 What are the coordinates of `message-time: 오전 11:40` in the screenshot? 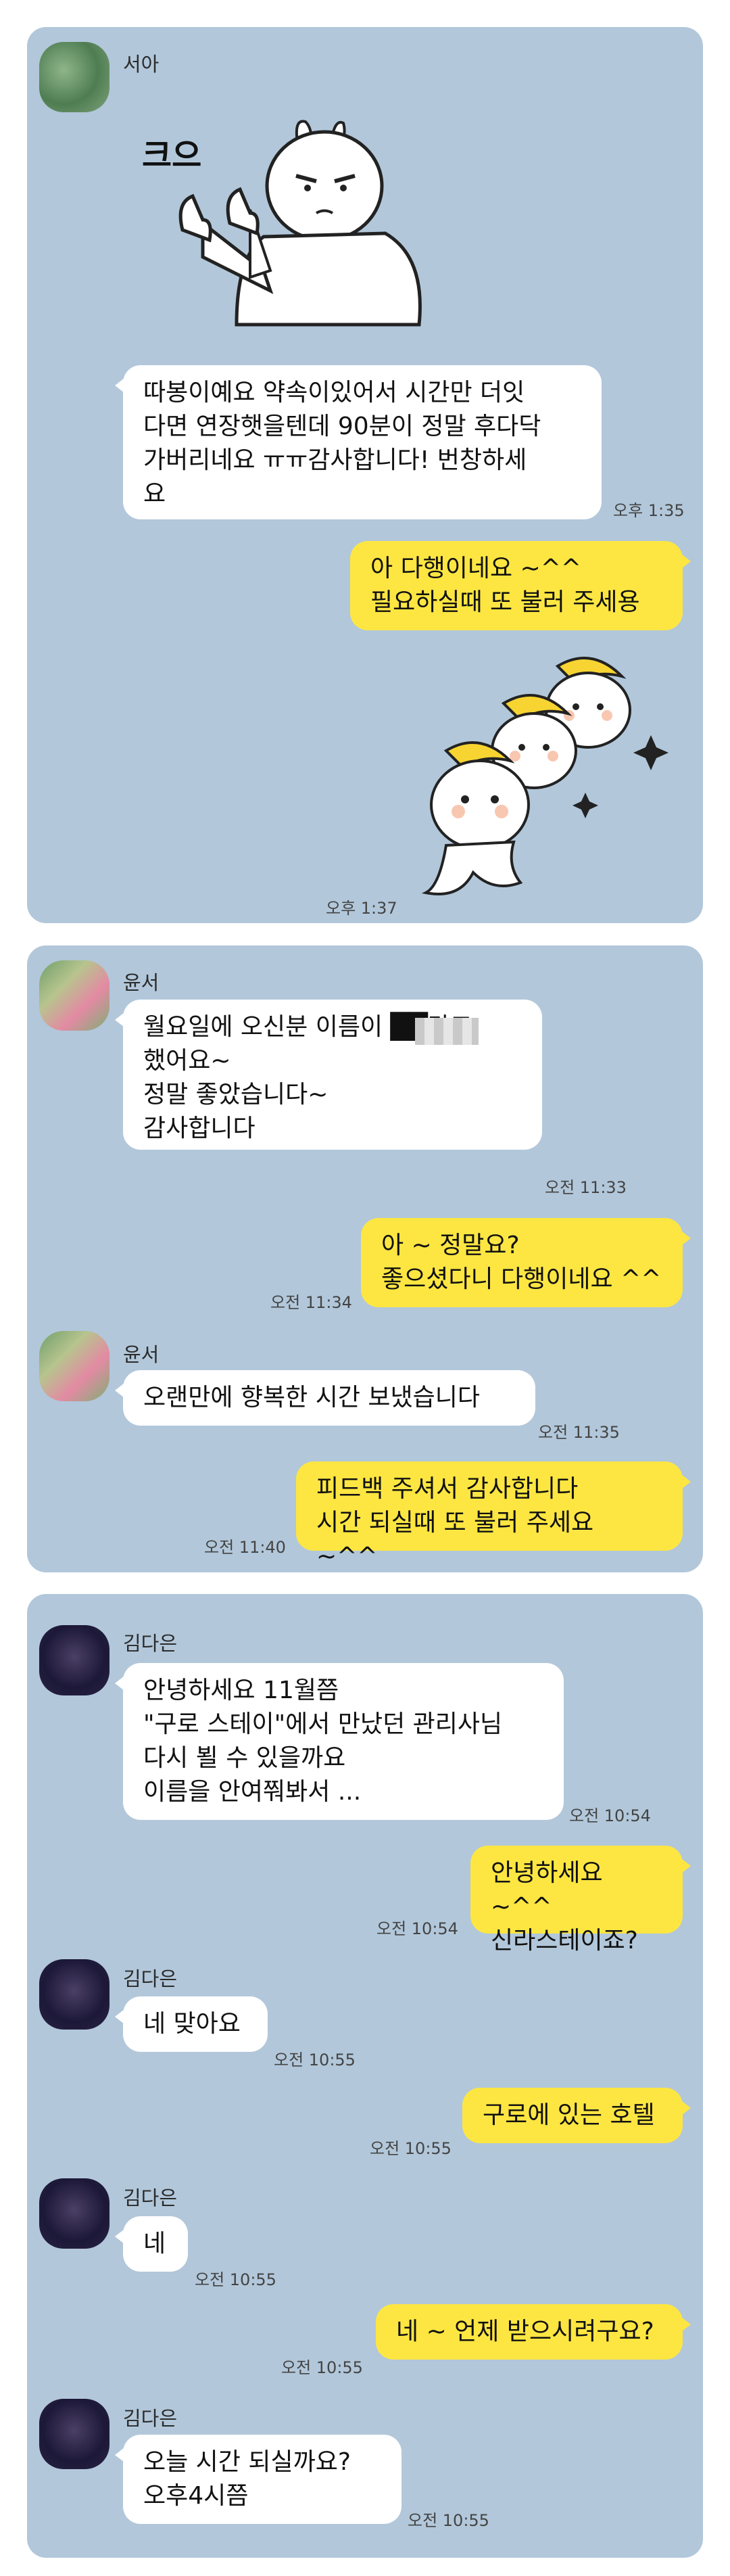 It's located at (245, 1547).